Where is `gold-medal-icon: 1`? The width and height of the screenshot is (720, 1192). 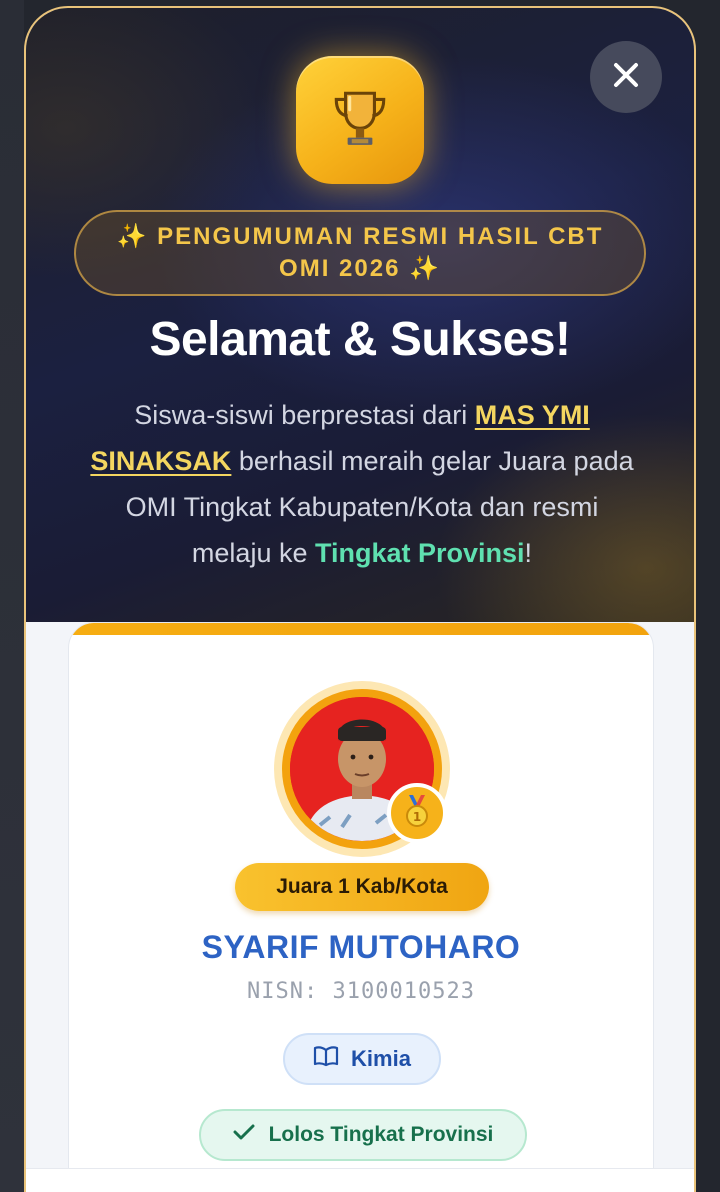
gold-medal-icon: 1 is located at coordinates (417, 813).